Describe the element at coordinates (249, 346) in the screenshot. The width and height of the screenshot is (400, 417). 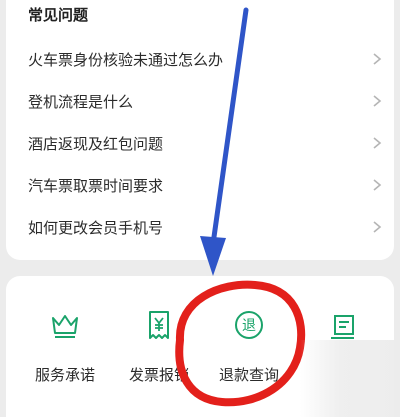
I see `refund-inquiry-button: 退 退款查询` at that location.